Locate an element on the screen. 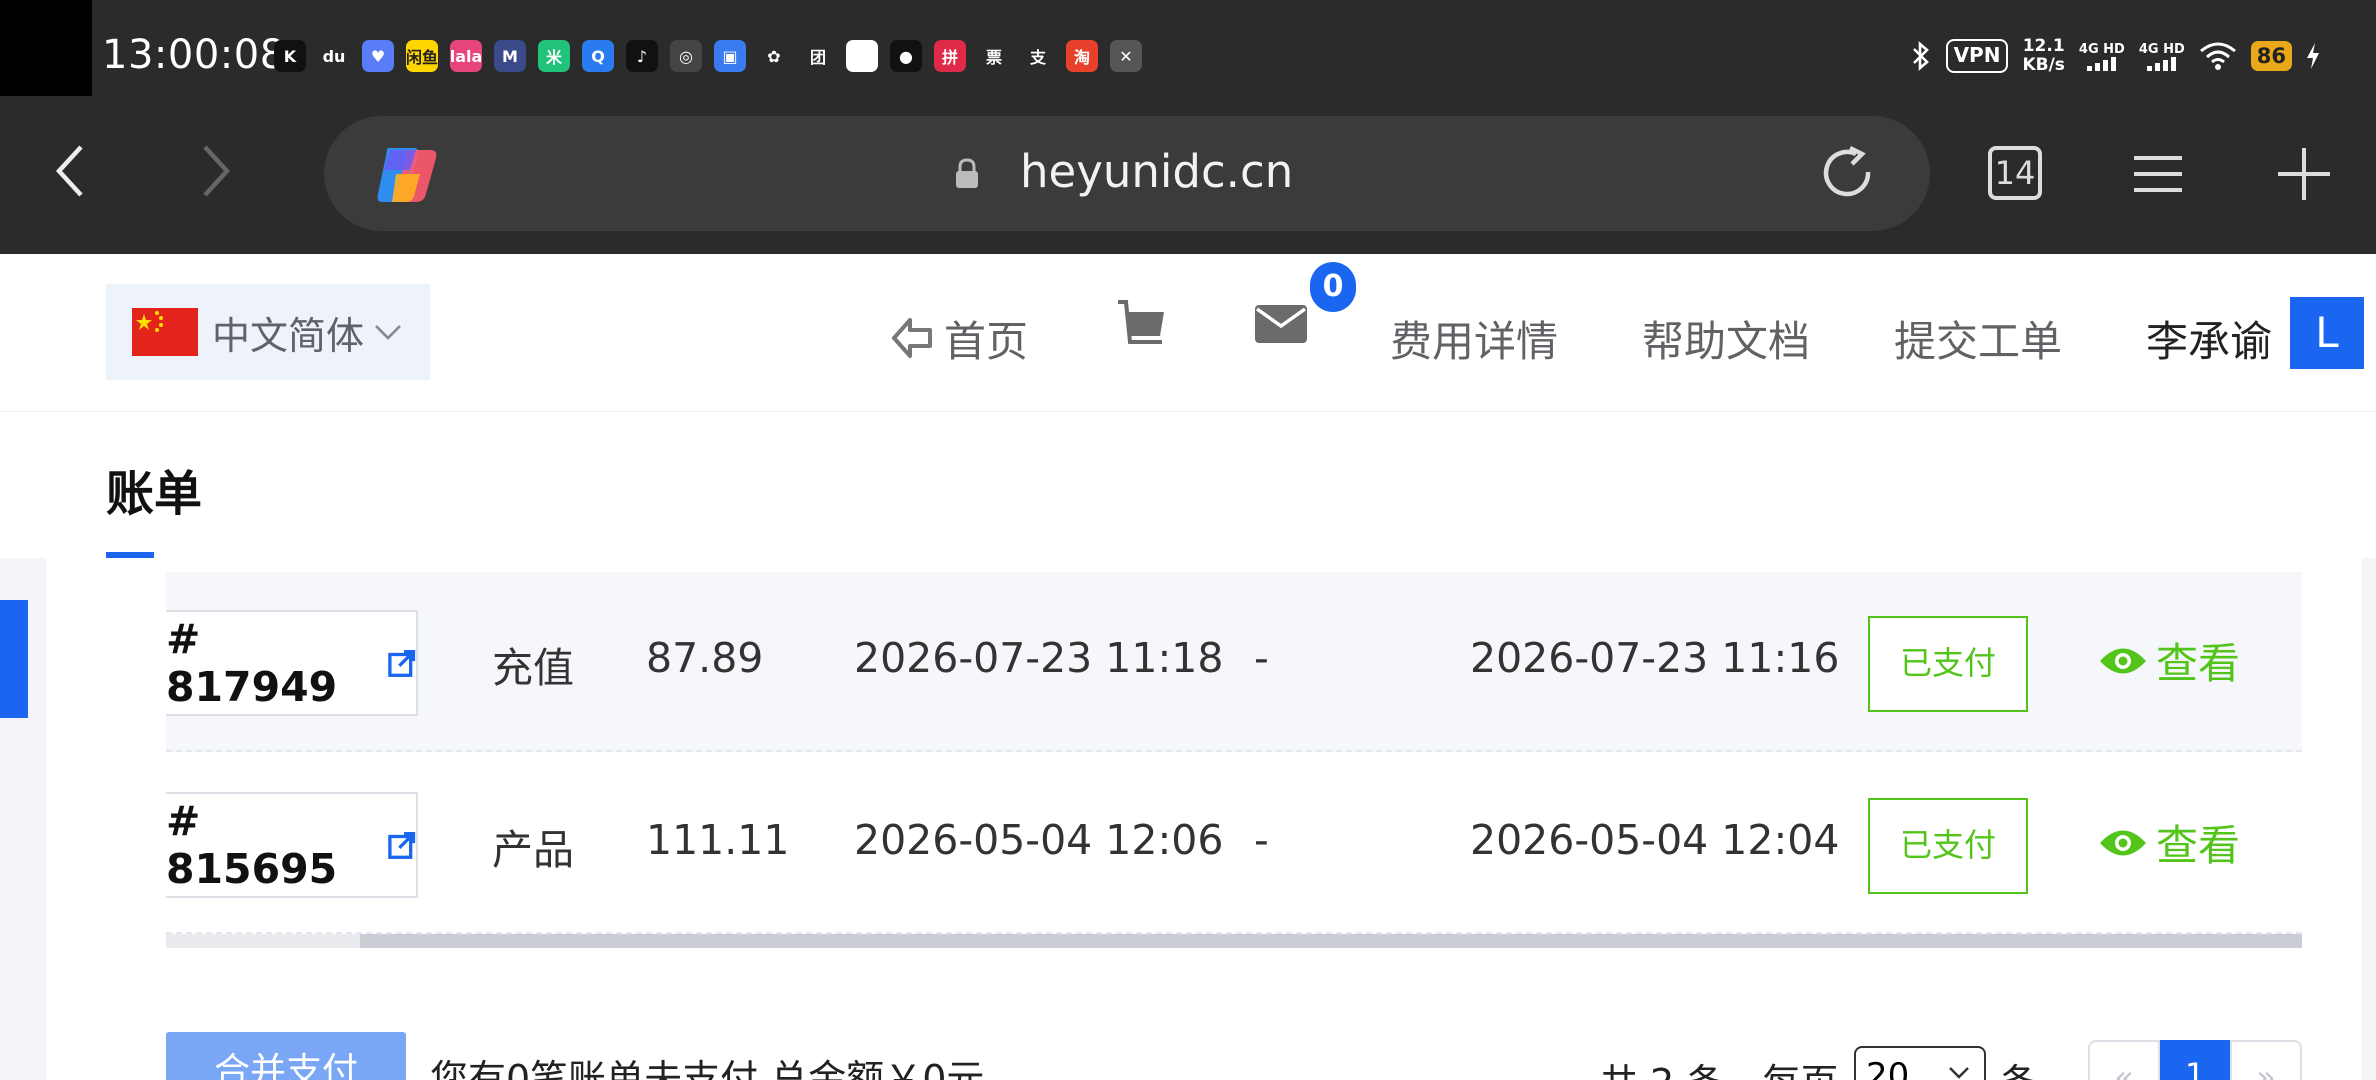 This screenshot has height=1080, width=2376. notification-app-icon: 淘 is located at coordinates (1082, 56).